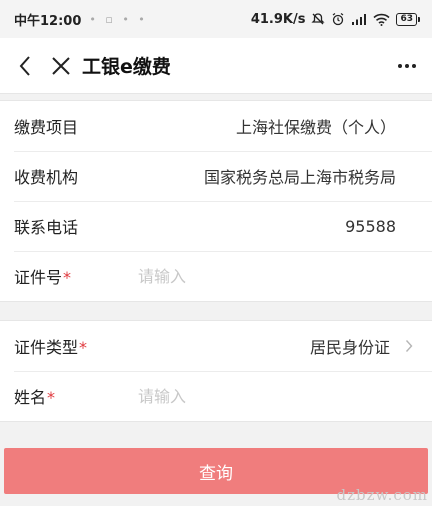 This screenshot has width=432, height=506. Describe the element at coordinates (43, 277) in the screenshot. I see `id-number-label: 证件号*` at that location.